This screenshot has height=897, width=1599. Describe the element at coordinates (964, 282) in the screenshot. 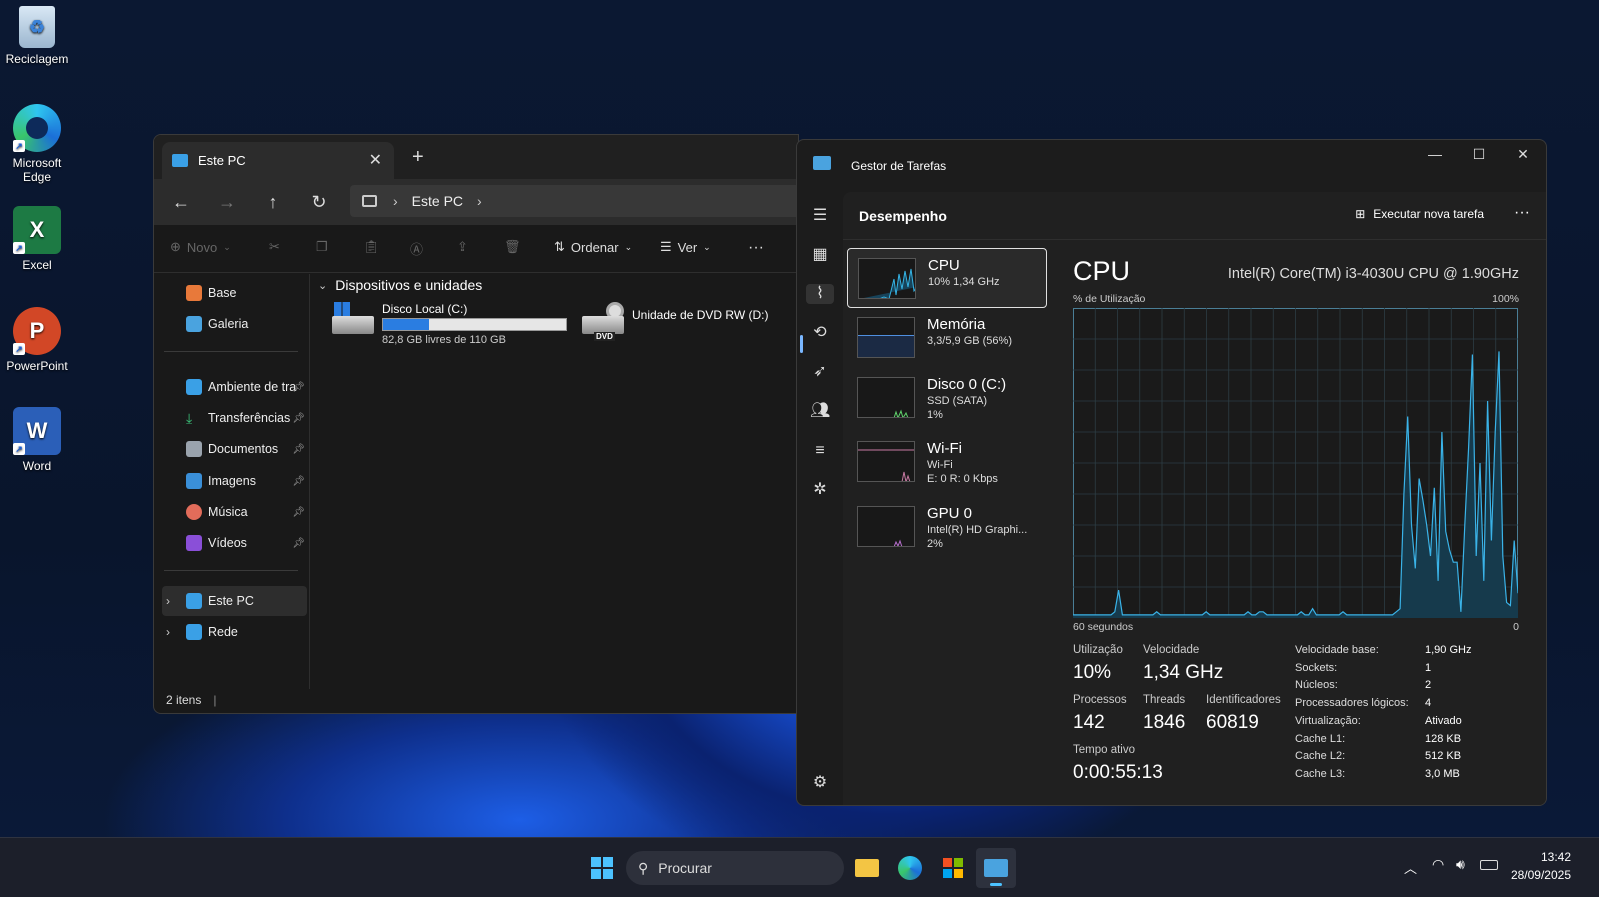

I see `resource-detail: 10% 1,34 GHz` at that location.